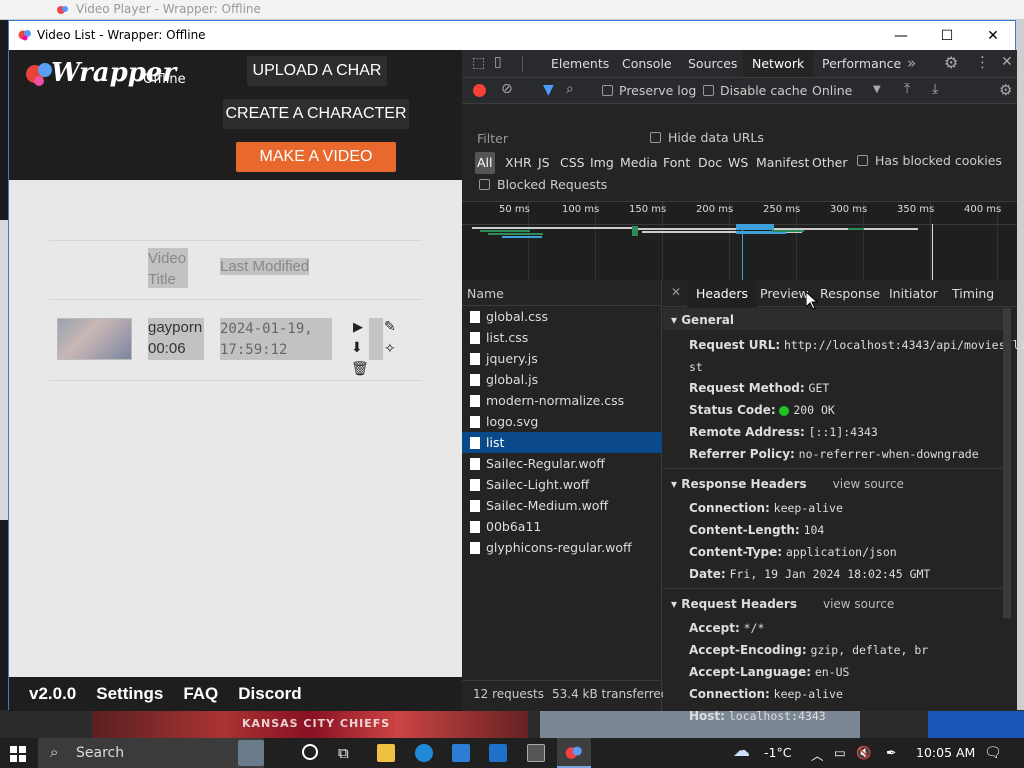 The height and width of the screenshot is (768, 1024). Describe the element at coordinates (18, 754) in the screenshot. I see `windows-start-icon` at that location.